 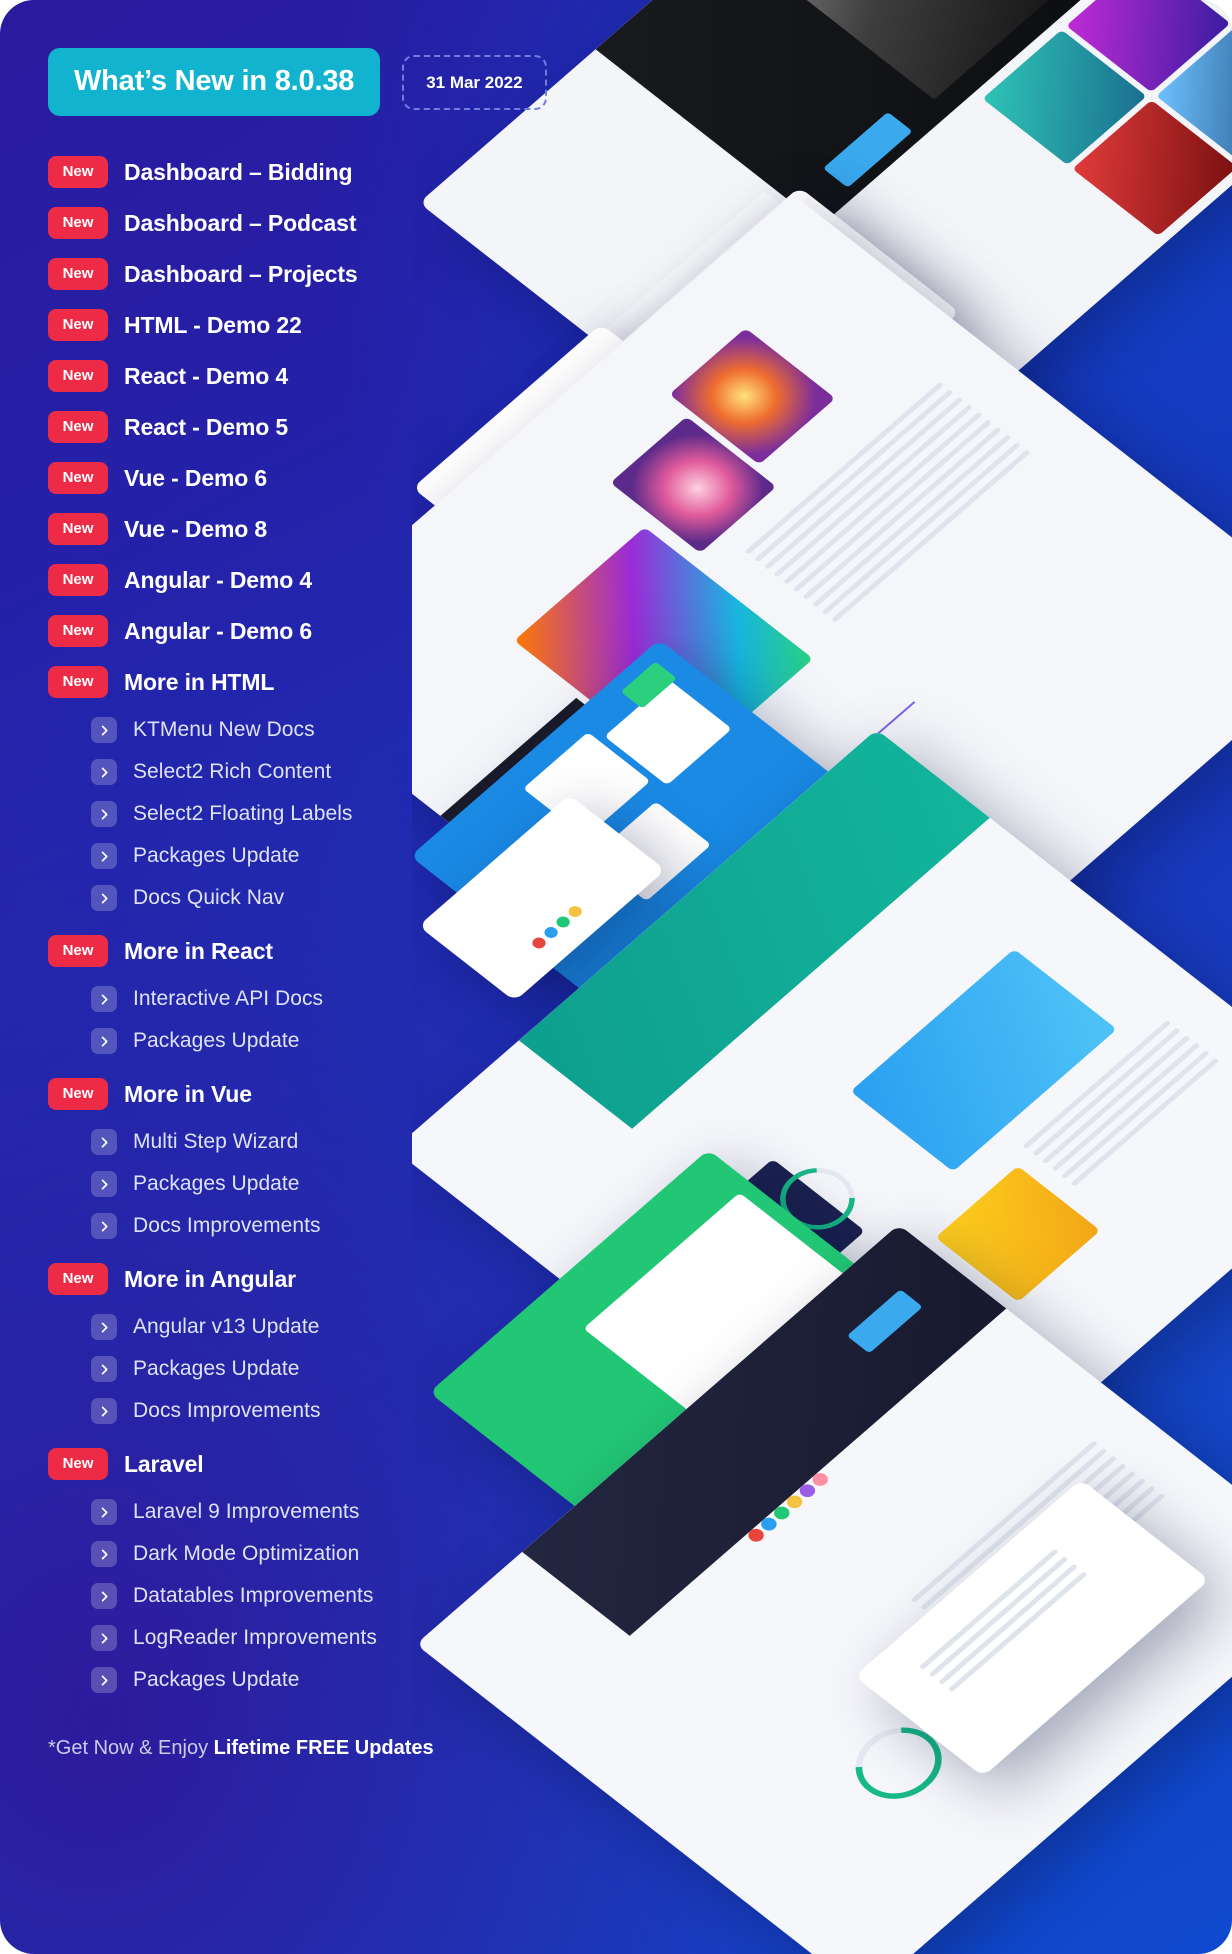 What do you see at coordinates (637, 405) in the screenshot?
I see `collage-axis-lines` at bounding box center [637, 405].